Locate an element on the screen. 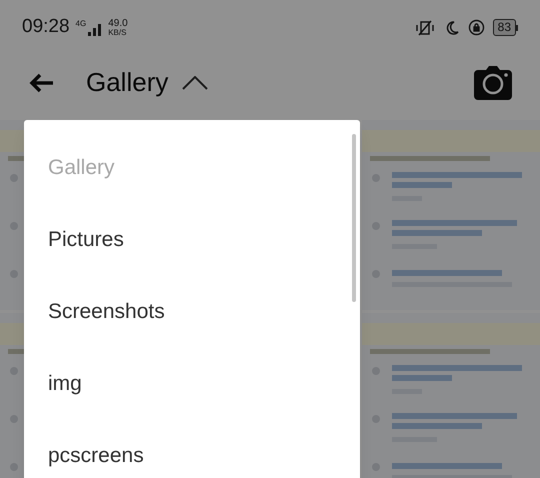  signal-icon is located at coordinates (95, 29).